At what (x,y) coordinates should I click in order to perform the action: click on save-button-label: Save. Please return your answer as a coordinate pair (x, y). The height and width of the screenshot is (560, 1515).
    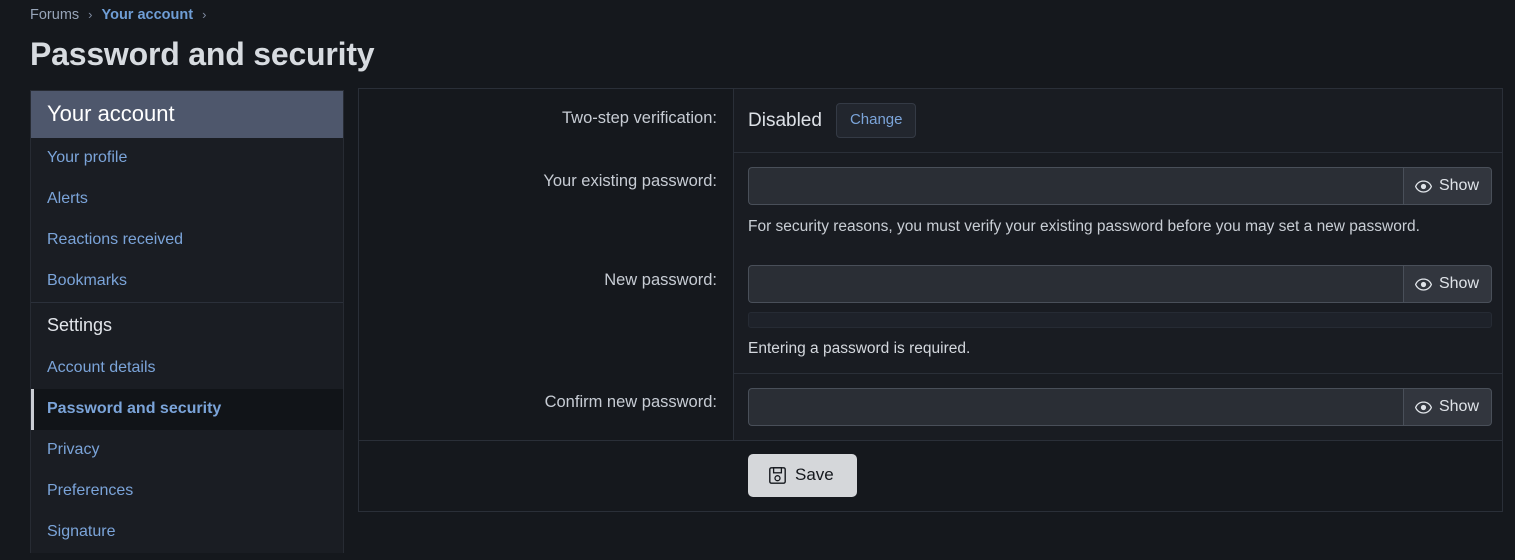
    Looking at the image, I should click on (814, 474).